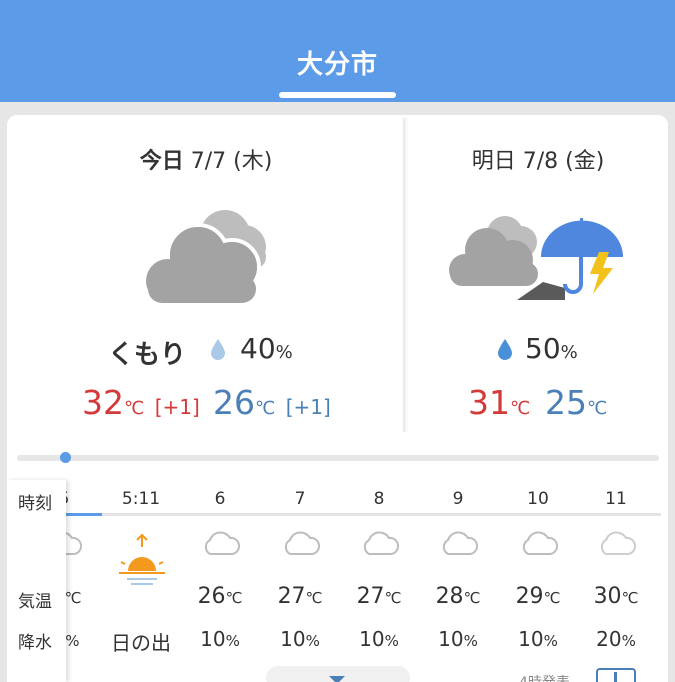 Image resolution: width=675 pixels, height=682 pixels. I want to click on tomorrow-pop-value: 50, so click(543, 348).